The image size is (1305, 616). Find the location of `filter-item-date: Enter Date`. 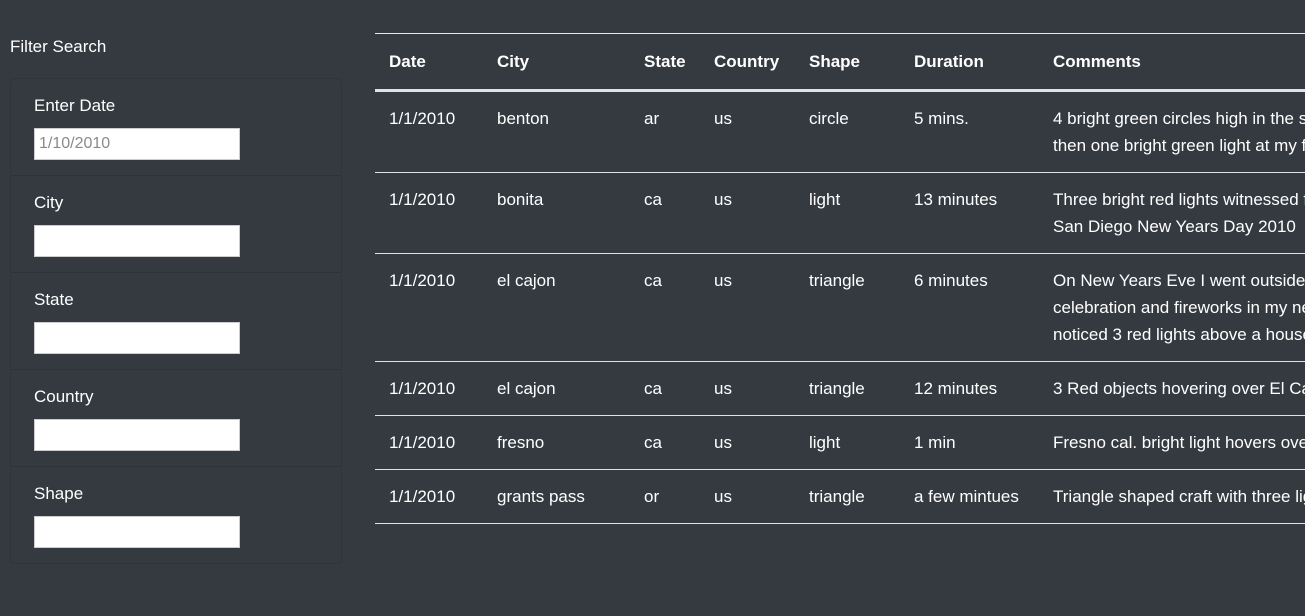

filter-item-date: Enter Date is located at coordinates (176, 127).